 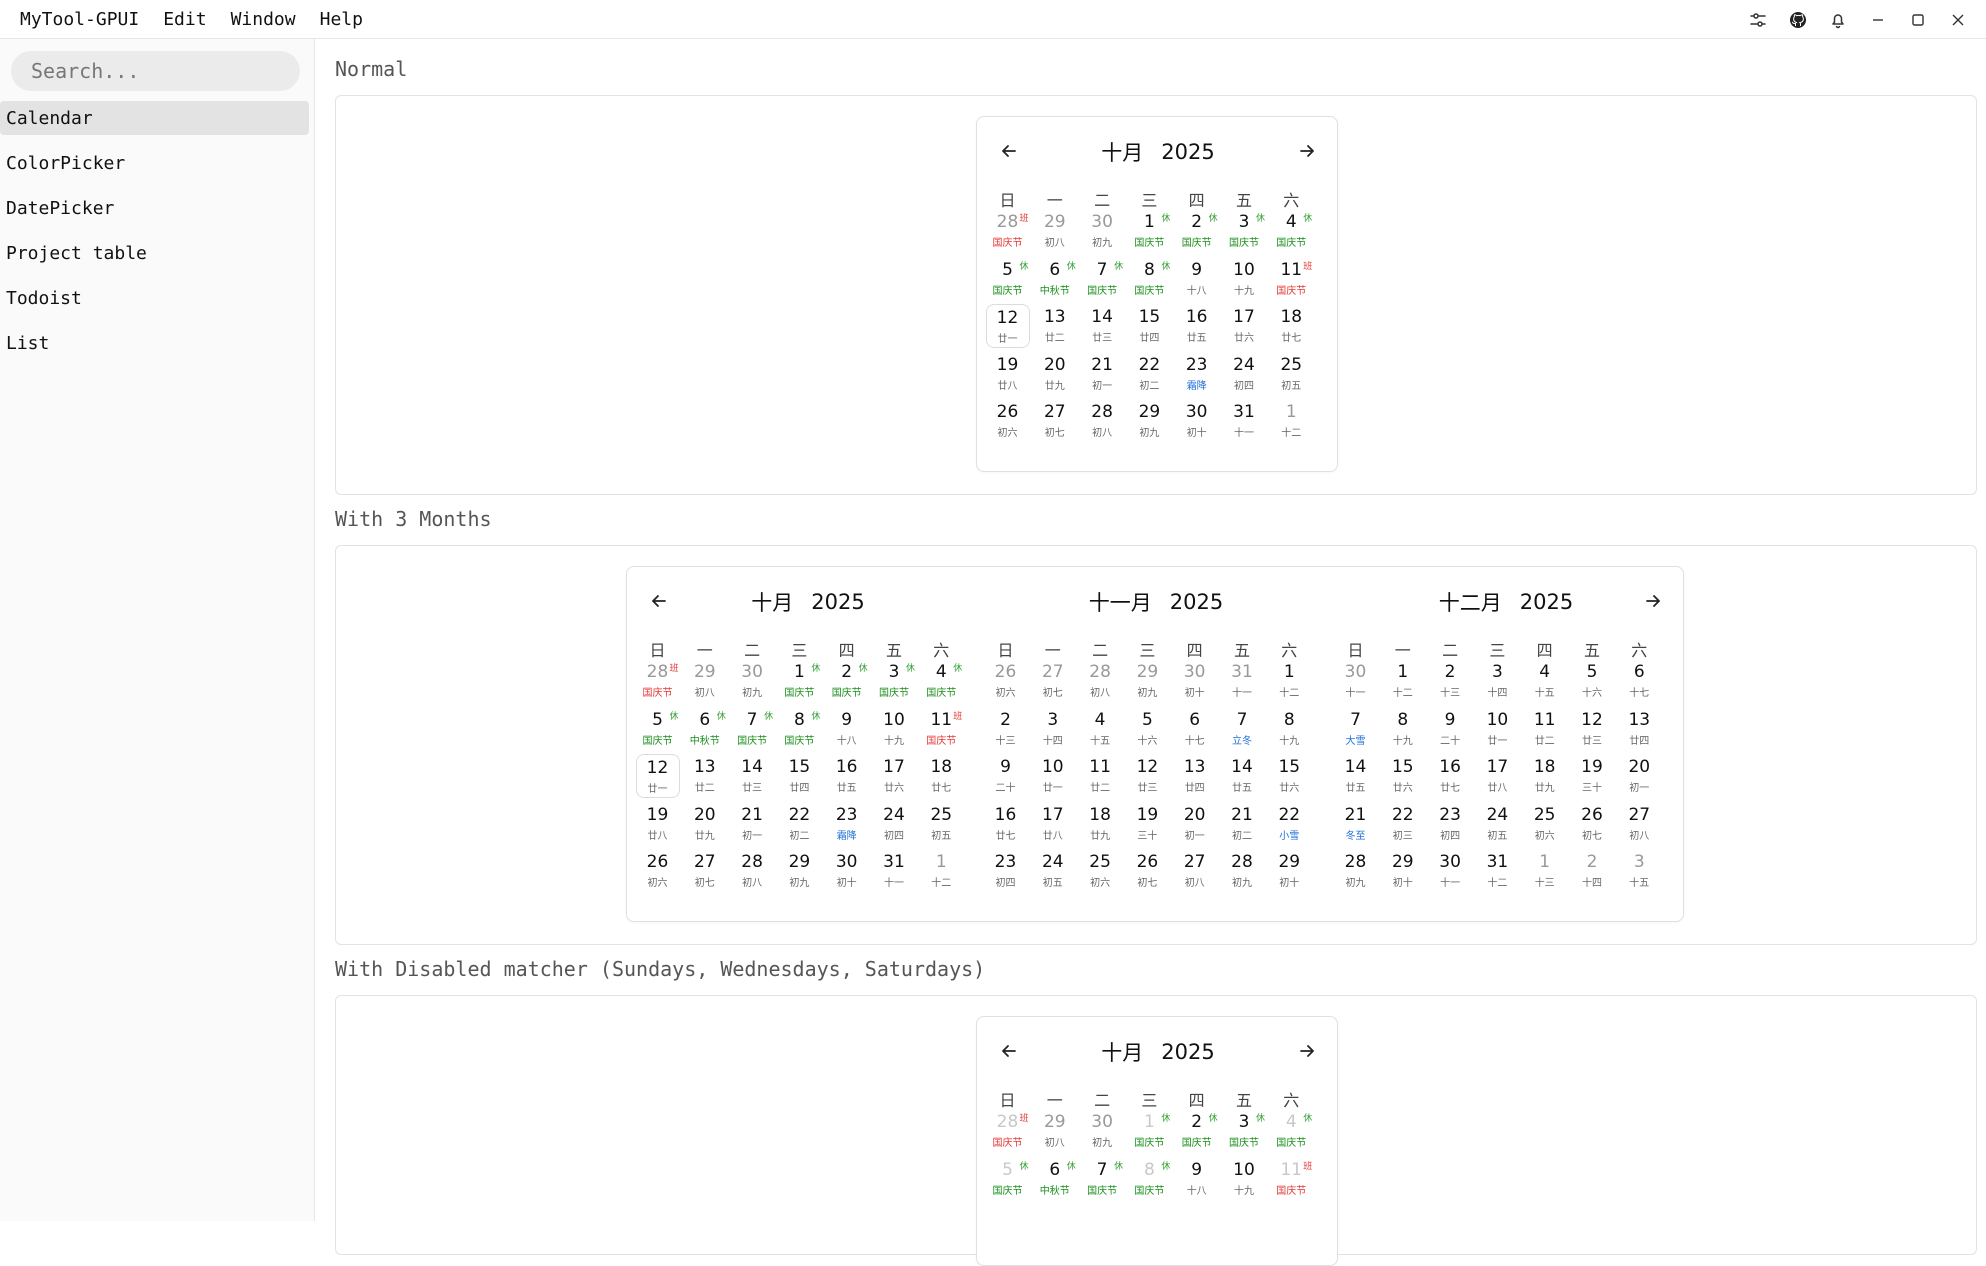 I want to click on day-cell: 21 冬至, so click(x=1356, y=824).